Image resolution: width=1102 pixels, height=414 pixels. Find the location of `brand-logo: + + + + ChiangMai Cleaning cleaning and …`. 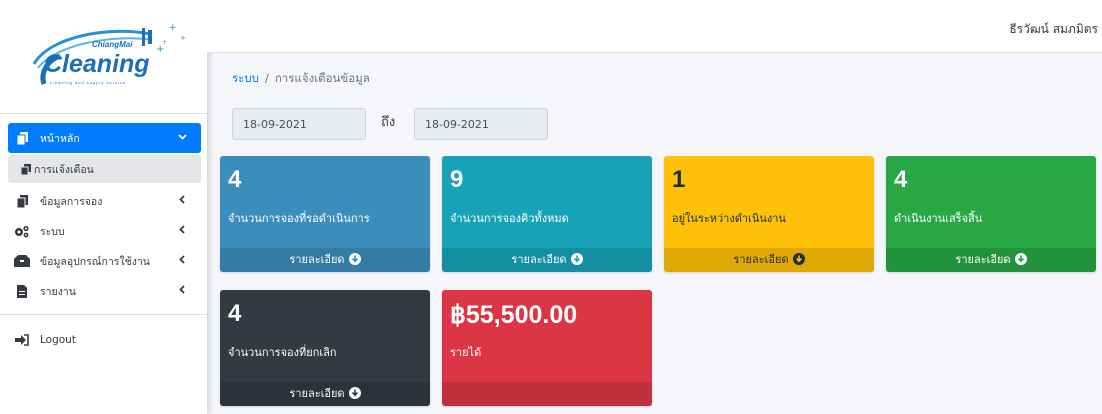

brand-logo: + + + + ChiangMai Cleaning cleaning and … is located at coordinates (110, 57).